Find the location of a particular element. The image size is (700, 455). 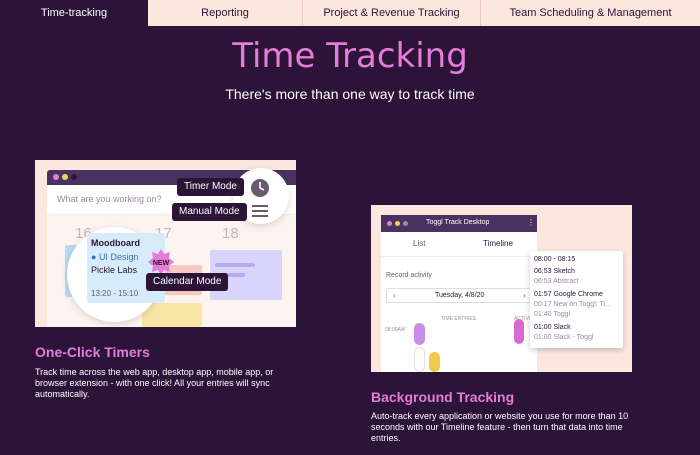

popup-line: 06:53 Abstract is located at coordinates (556, 281).